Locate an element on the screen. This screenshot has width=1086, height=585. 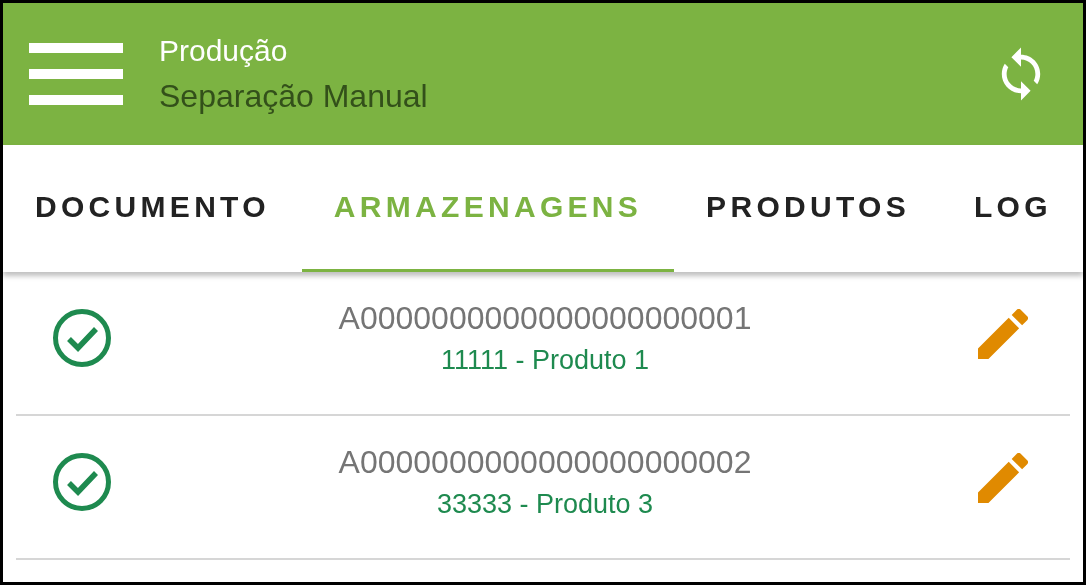
menu-icon is located at coordinates (76, 74).